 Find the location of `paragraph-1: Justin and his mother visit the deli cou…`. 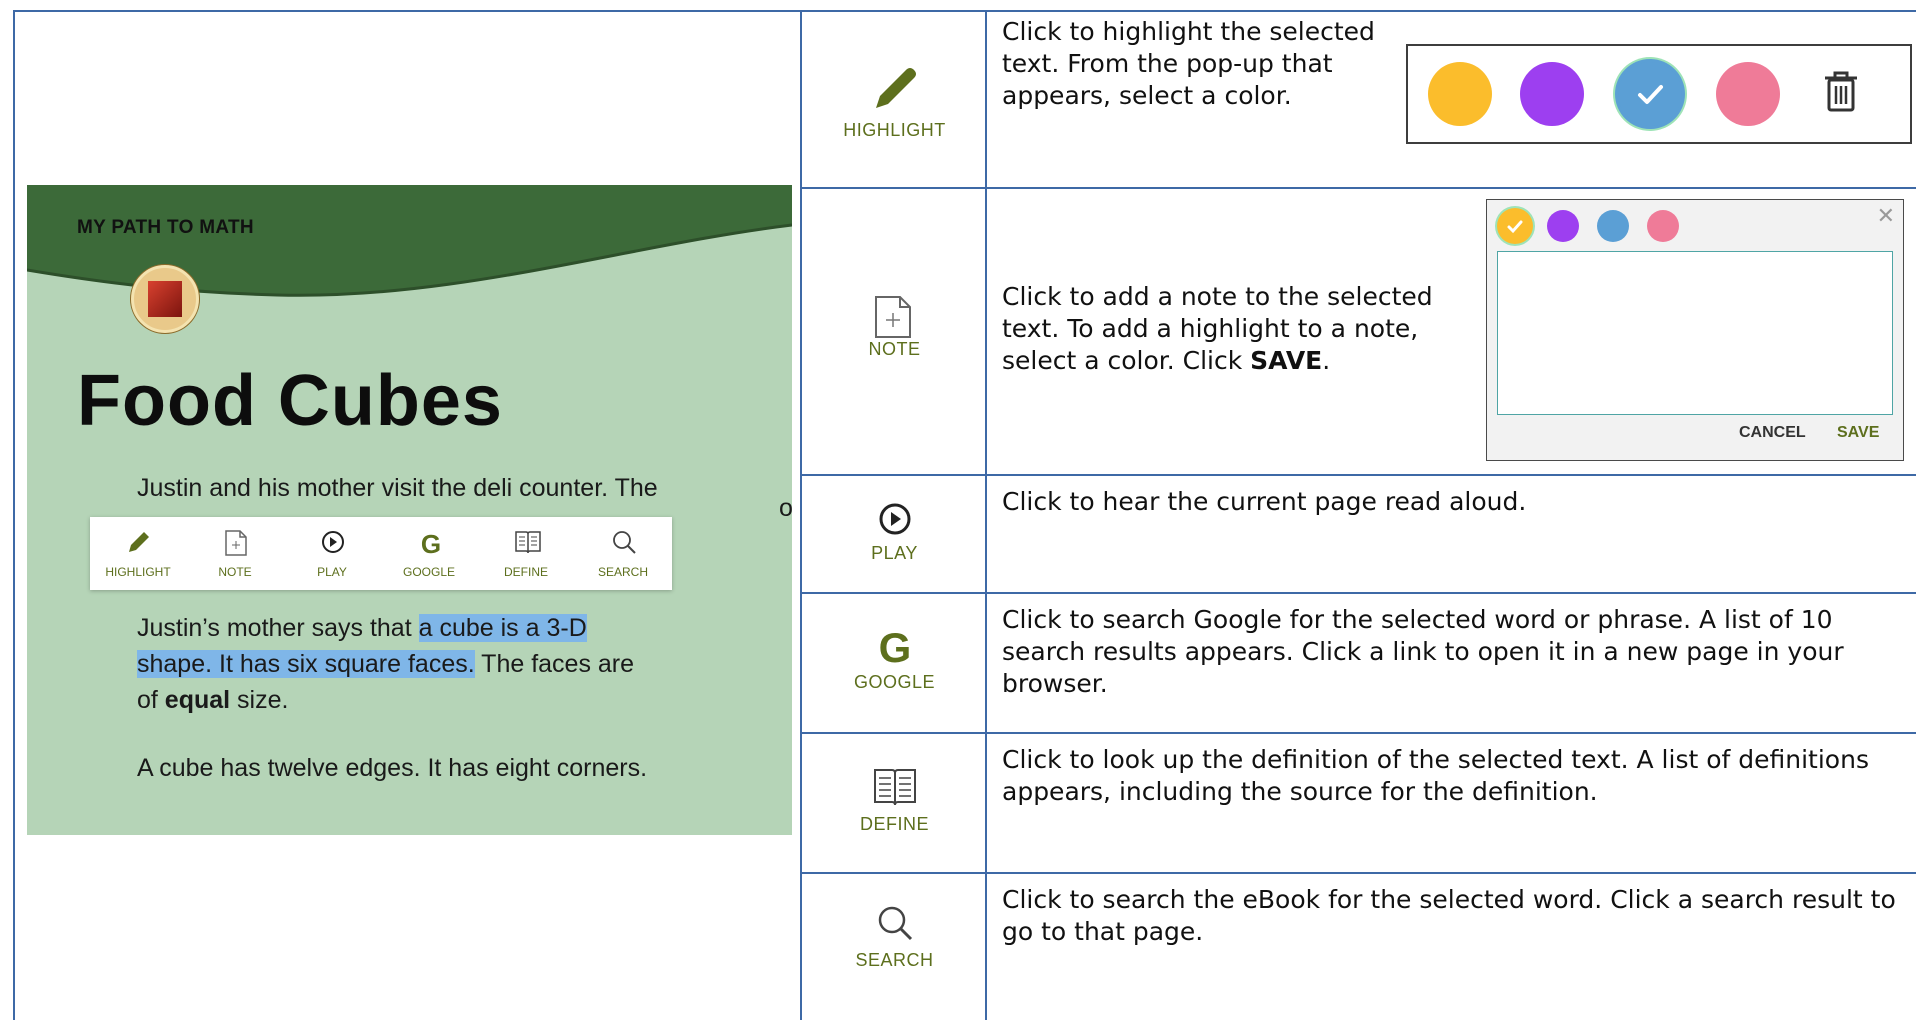

paragraph-1: Justin and his mother visit the deli cou… is located at coordinates (464, 496).